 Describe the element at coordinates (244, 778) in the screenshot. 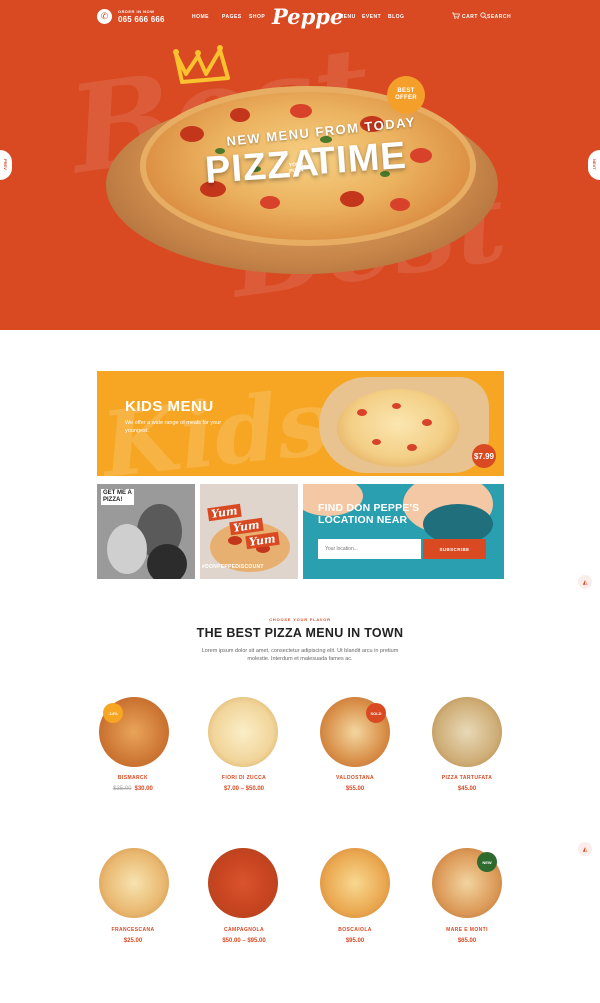

I see `product-name: FIORI DI ZUCCA` at that location.